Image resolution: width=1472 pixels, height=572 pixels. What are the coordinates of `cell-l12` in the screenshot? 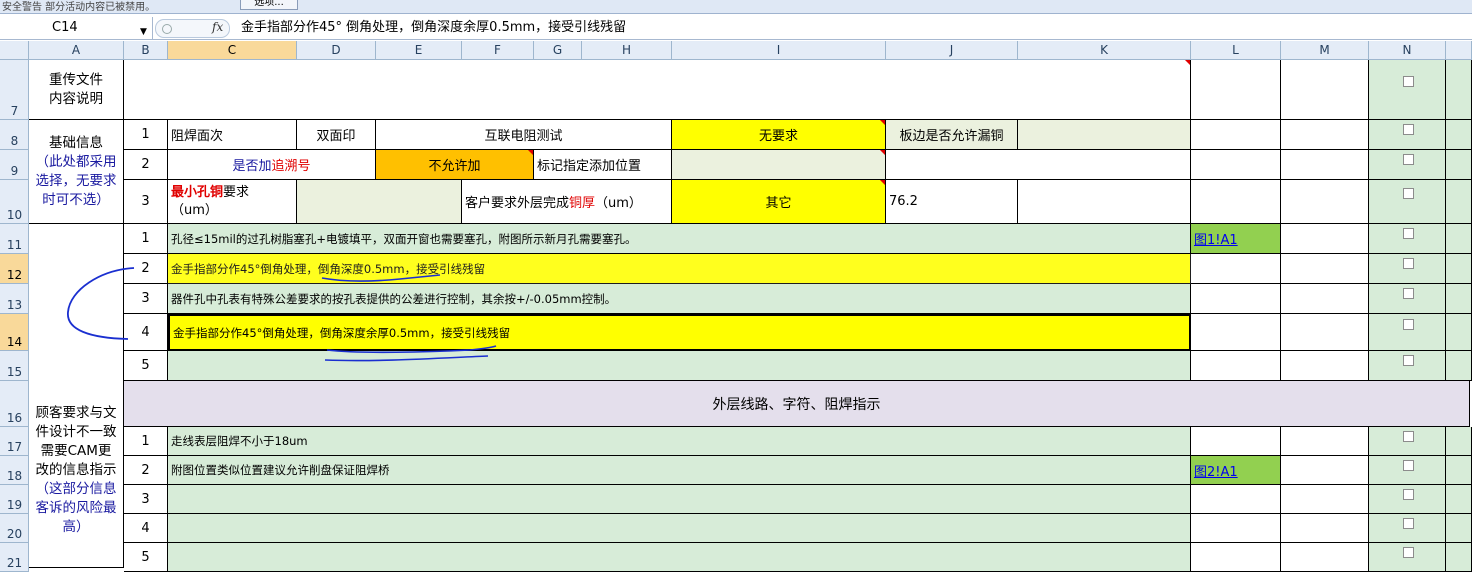 It's located at (1236, 269).